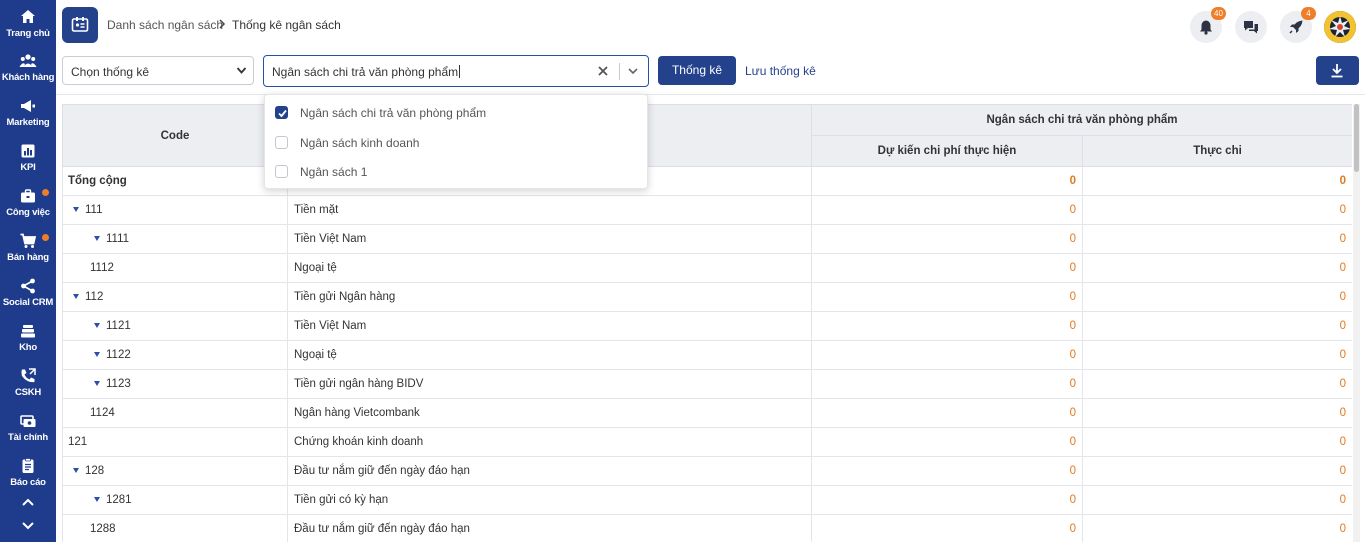 The image size is (1365, 542). Describe the element at coordinates (707, 528) in the screenshot. I see `table-row: 1288 Đầu tư nắm giữ đến ngày đáo hạn 0 0` at that location.